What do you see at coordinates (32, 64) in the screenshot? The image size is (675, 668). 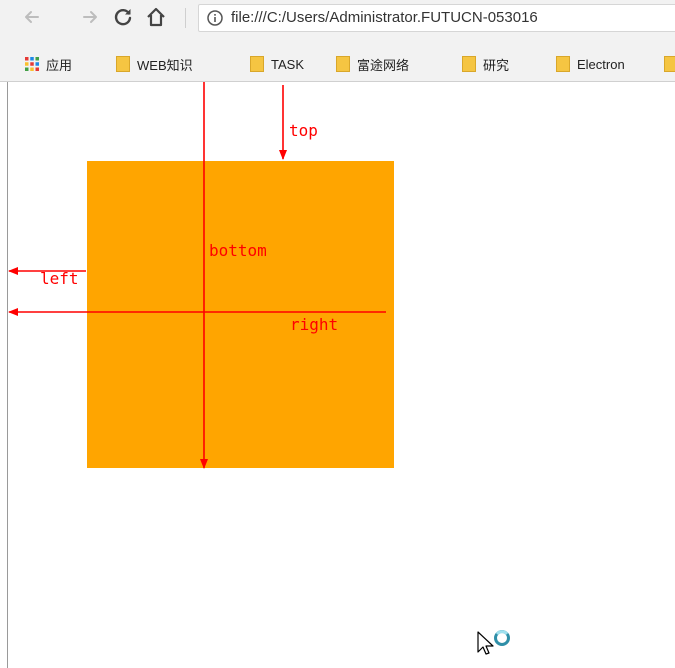 I see `apps-grid-icon` at bounding box center [32, 64].